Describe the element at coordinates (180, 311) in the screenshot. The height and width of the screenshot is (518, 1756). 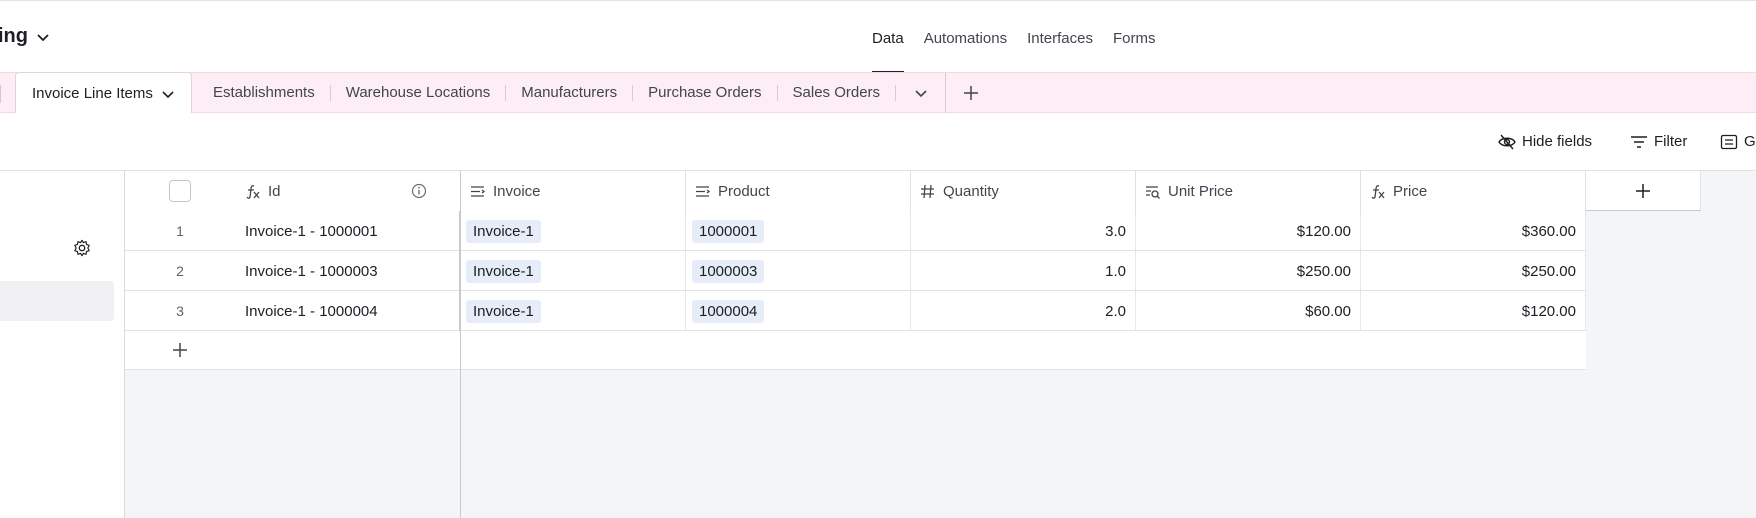
I see `row-number: 3` at that location.